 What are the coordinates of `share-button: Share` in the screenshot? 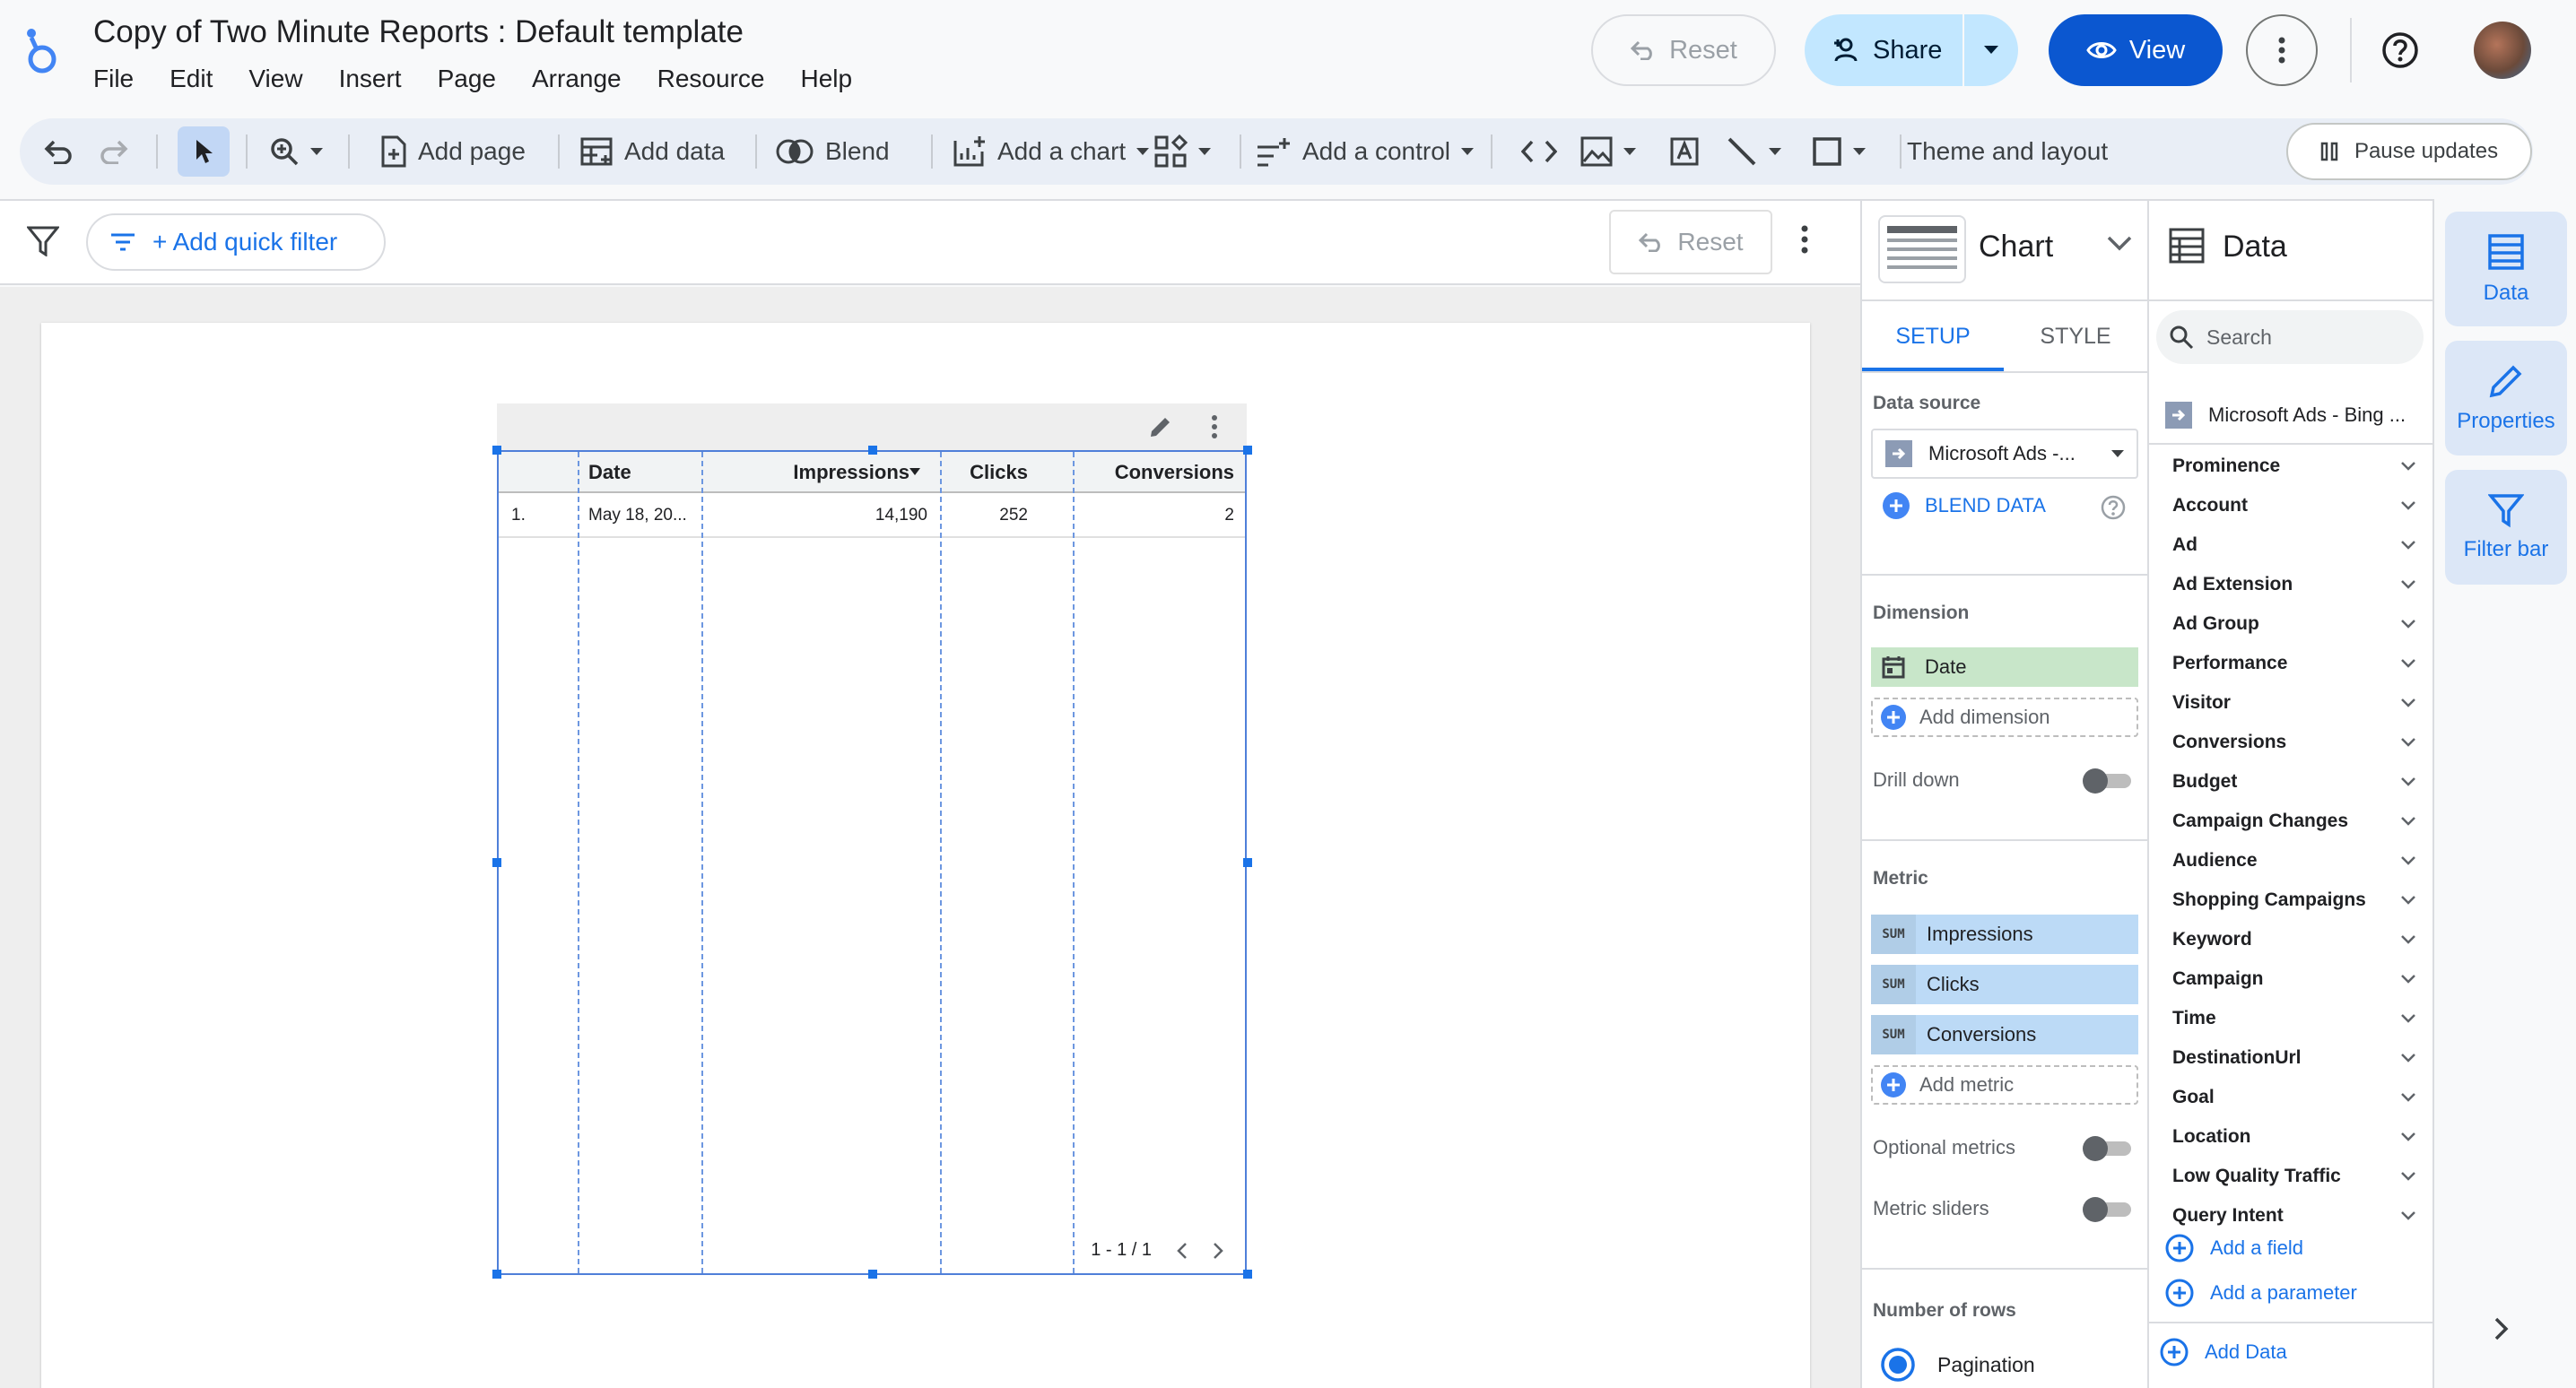 It's located at (1883, 50).